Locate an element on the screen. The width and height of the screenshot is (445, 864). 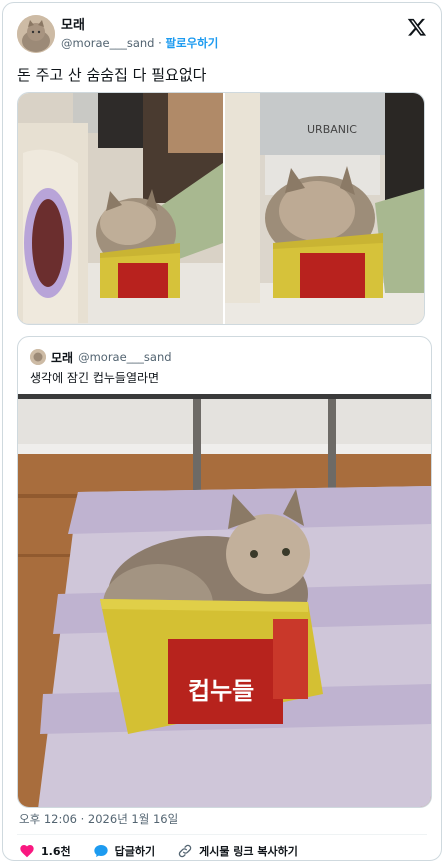
author-handle-line: @morae___sand · 팔로우하기 is located at coordinates (139, 43).